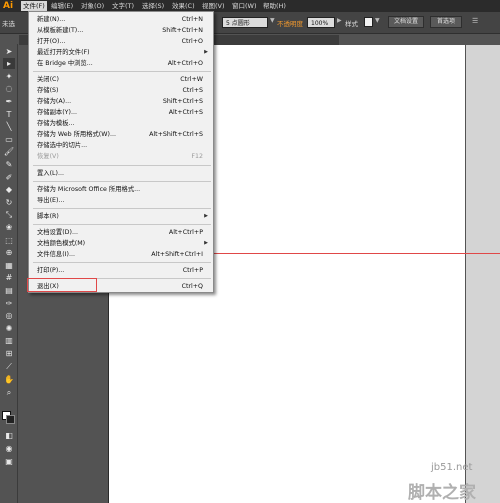 This screenshot has height=503, width=500. Describe the element at coordinates (274, 6) in the screenshot. I see `menu-help: 帮助(H)` at that location.